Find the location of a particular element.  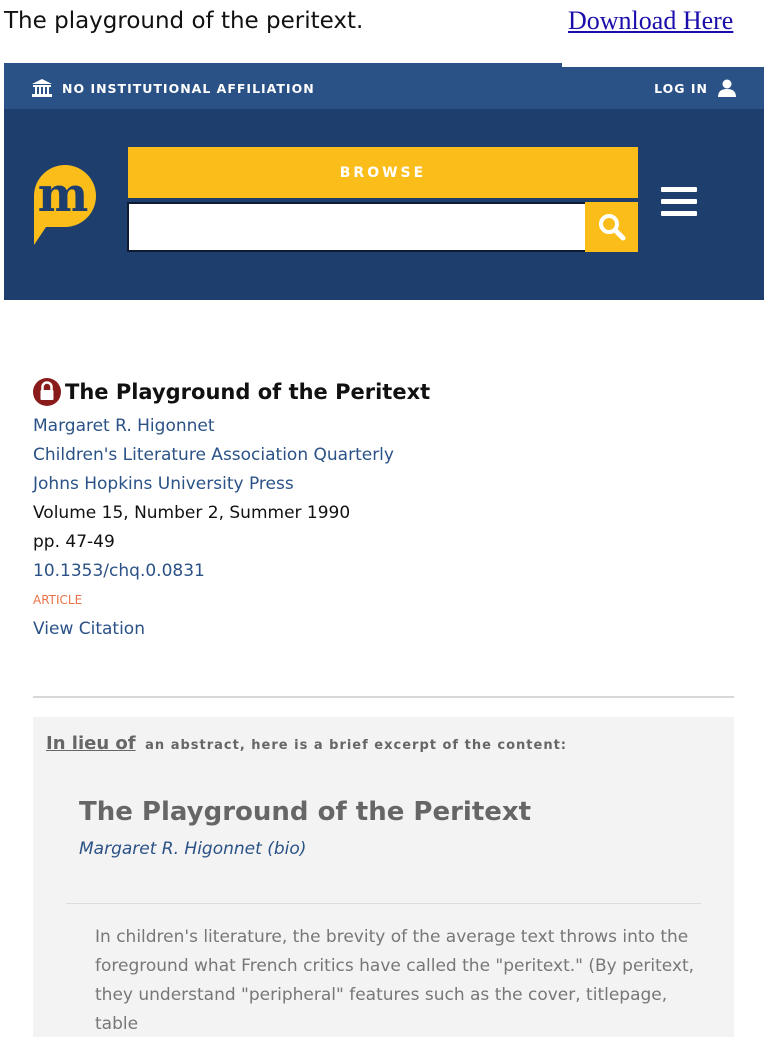

search-icon is located at coordinates (611, 227).